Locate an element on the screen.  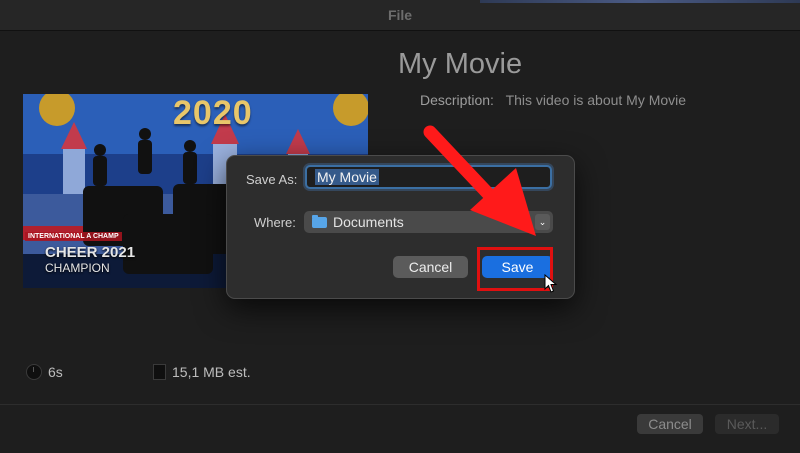
where-label: Where: is located at coordinates (275, 222).